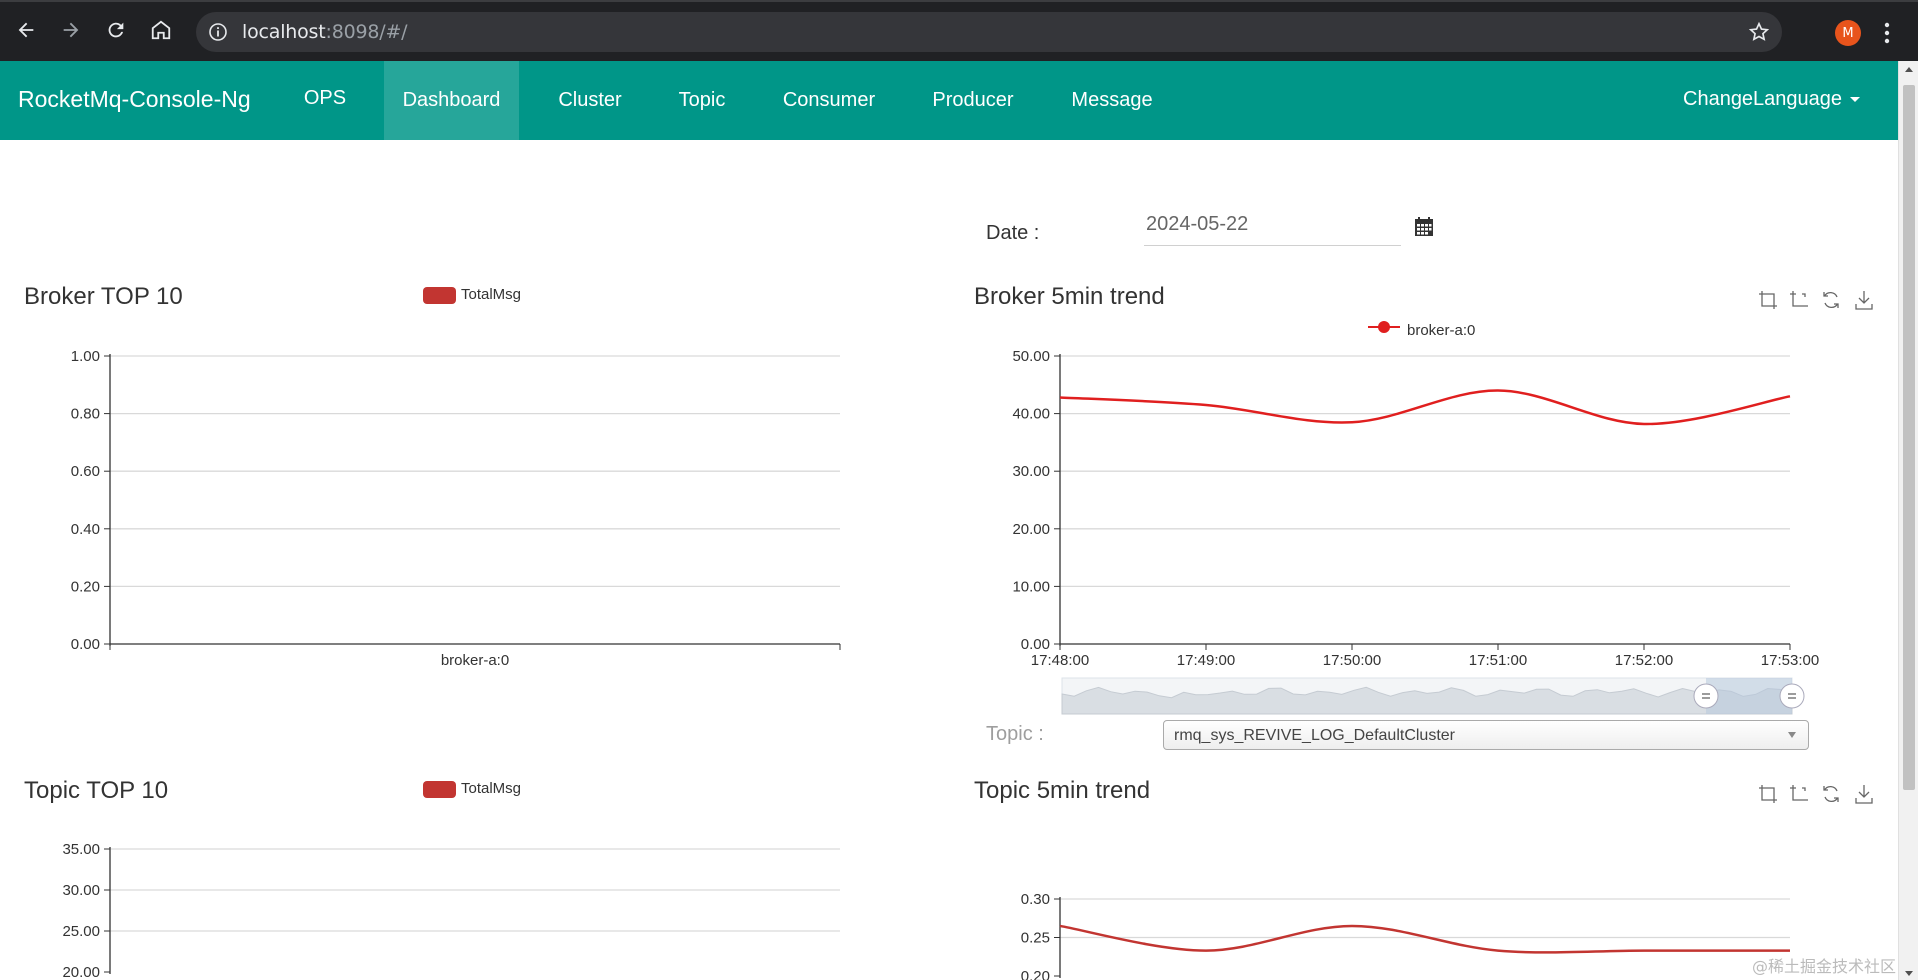 The image size is (1918, 980). I want to click on scroll-down-icon, so click(1909, 973).